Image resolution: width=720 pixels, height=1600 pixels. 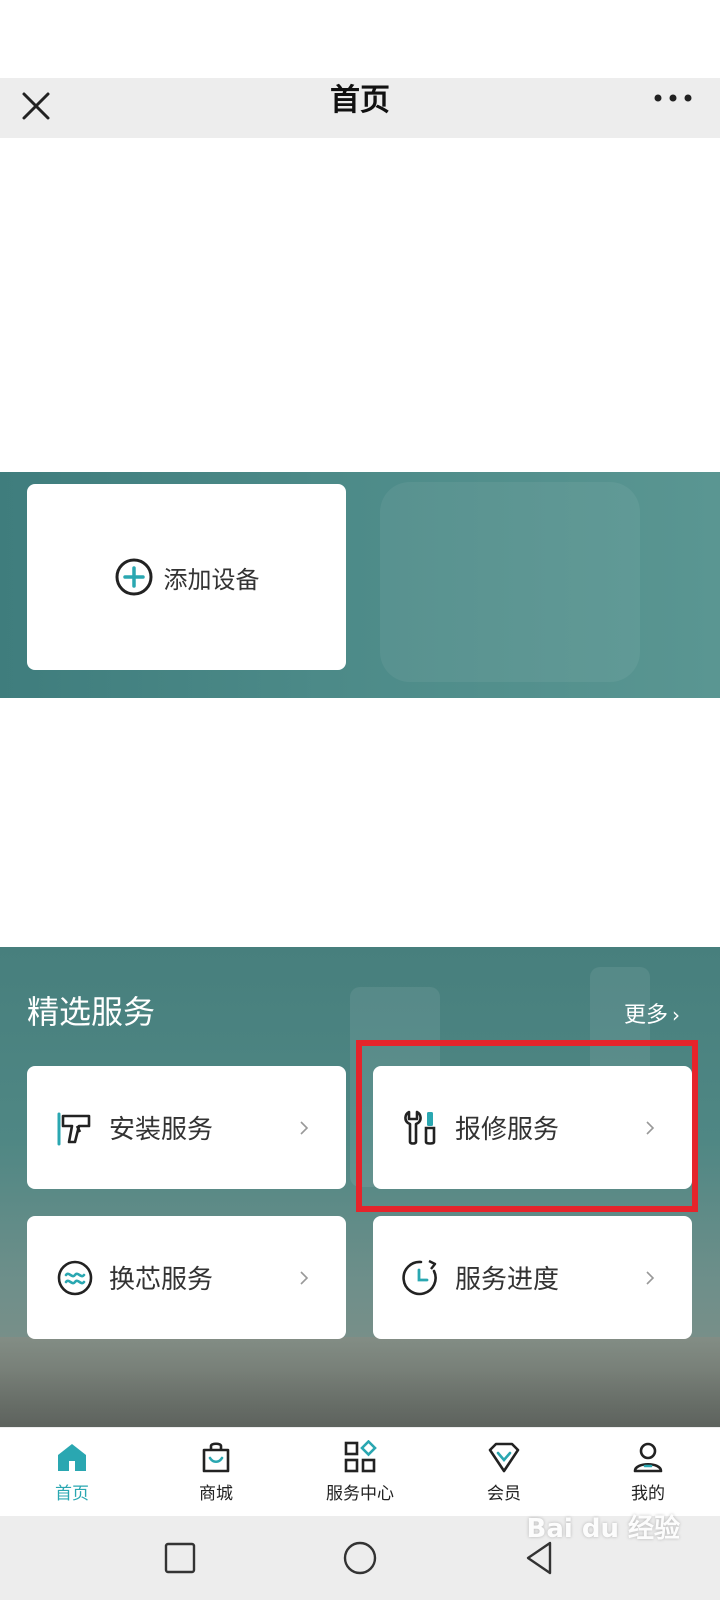 What do you see at coordinates (75, 1277) in the screenshot?
I see `water-filter-icon` at bounding box center [75, 1277].